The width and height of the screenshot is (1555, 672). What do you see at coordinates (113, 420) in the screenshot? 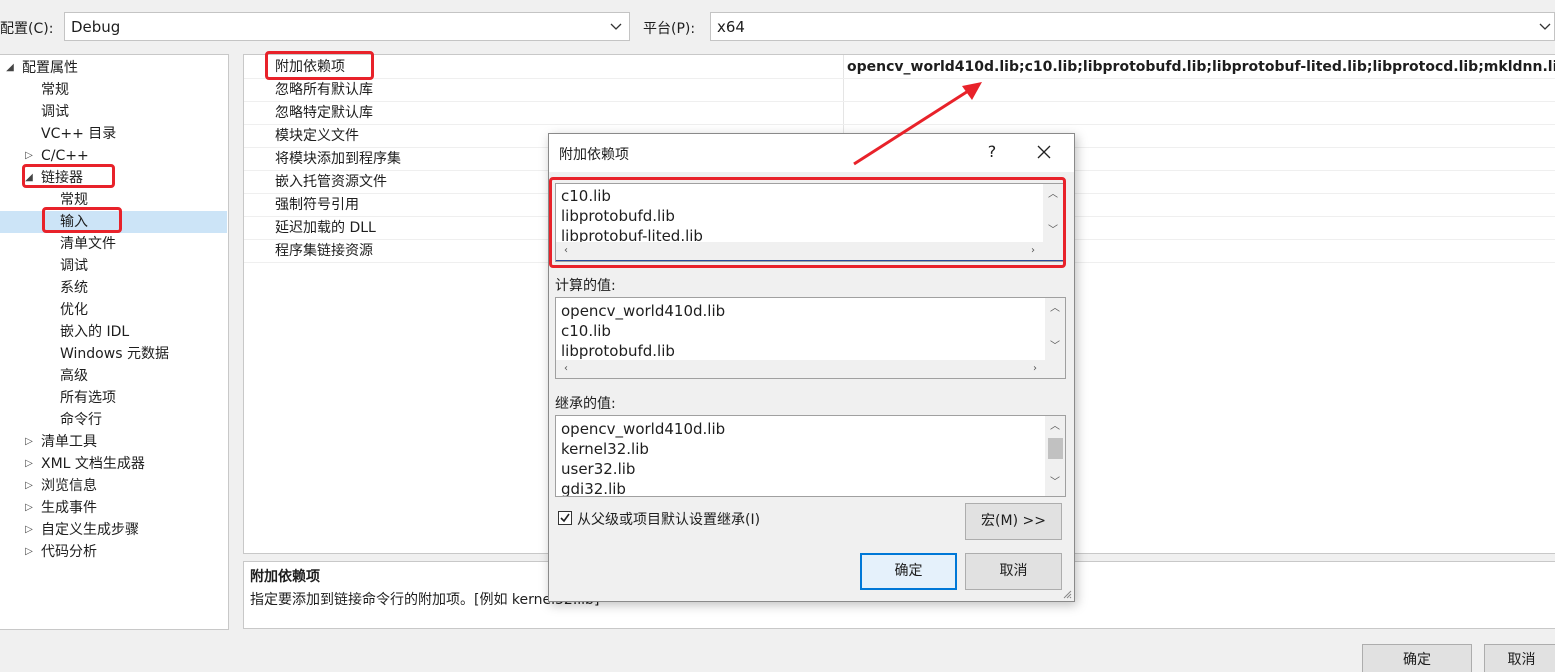
I see `tree-item-command-line: 命令行` at bounding box center [113, 420].